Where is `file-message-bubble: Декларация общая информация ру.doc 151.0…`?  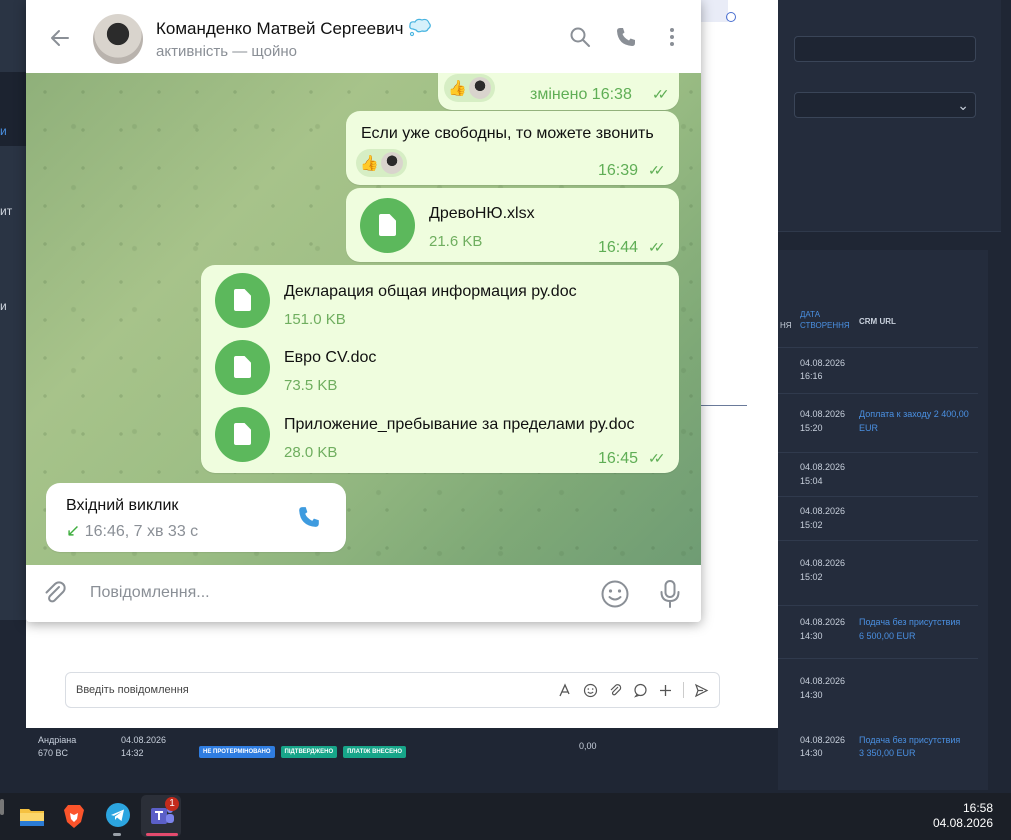 file-message-bubble: Декларация общая информация ру.doc 151.0… is located at coordinates (440, 369).